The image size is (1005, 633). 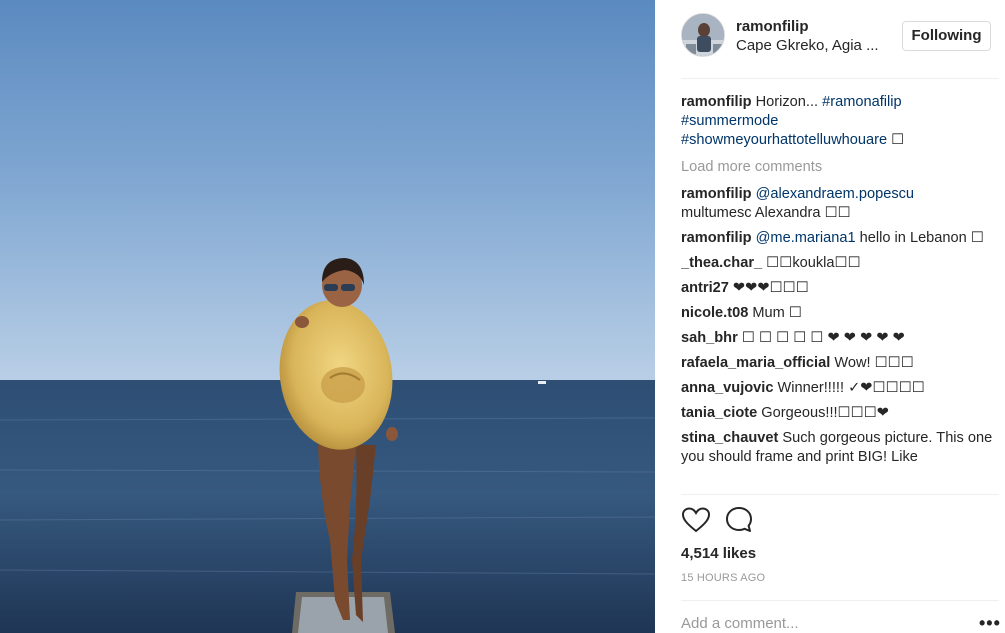 I want to click on add-comment-input, so click(x=816, y=621).